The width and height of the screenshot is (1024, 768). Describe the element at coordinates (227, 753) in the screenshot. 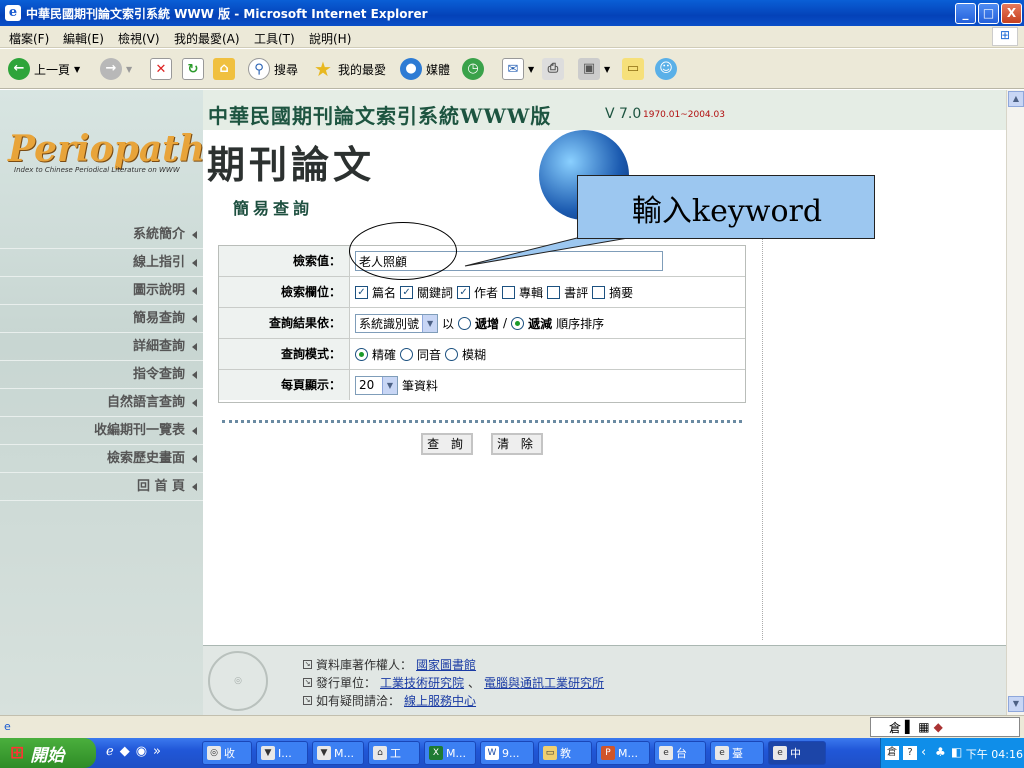

I see `task-button: ◎ 收` at that location.